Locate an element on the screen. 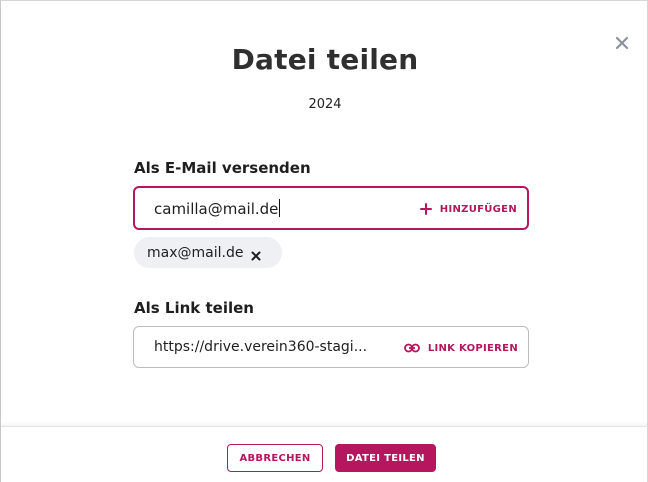 The width and height of the screenshot is (648, 482). close-icon is located at coordinates (256, 255).